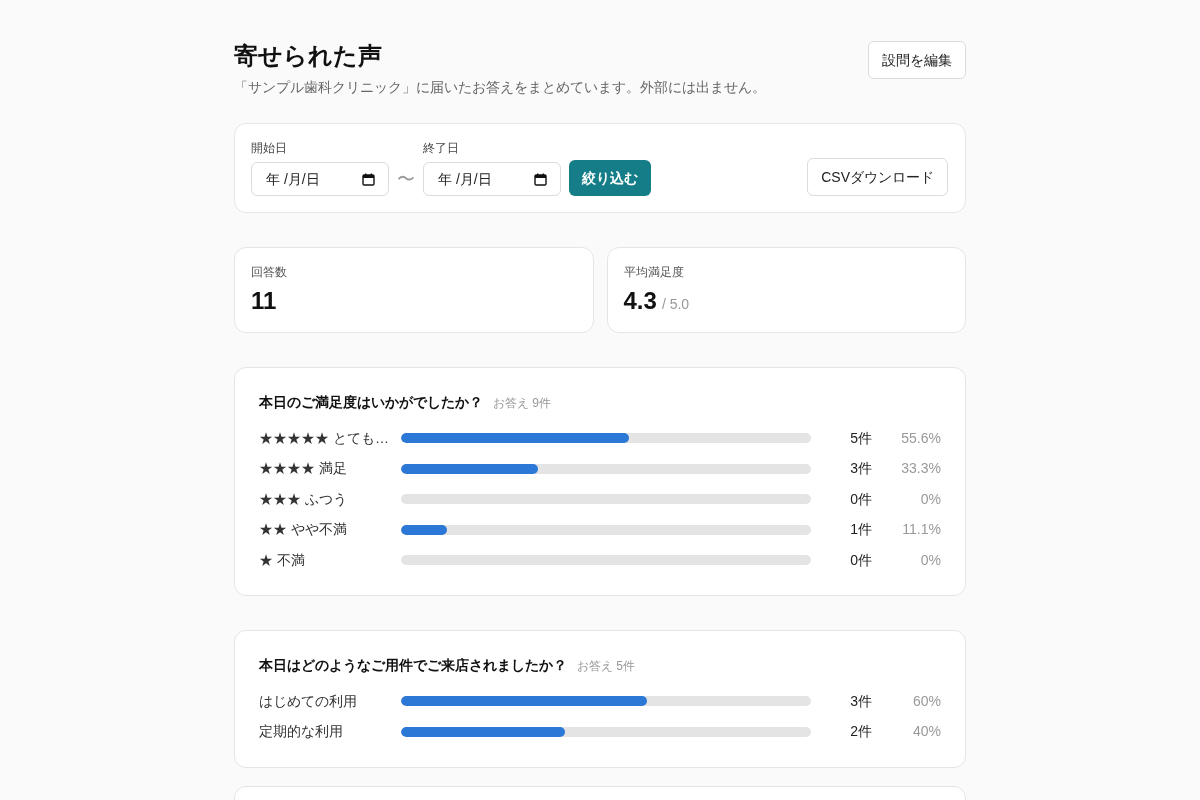 This screenshot has height=800, width=1200. What do you see at coordinates (282, 560) in the screenshot?
I see `option-label: ★ 不満` at bounding box center [282, 560].